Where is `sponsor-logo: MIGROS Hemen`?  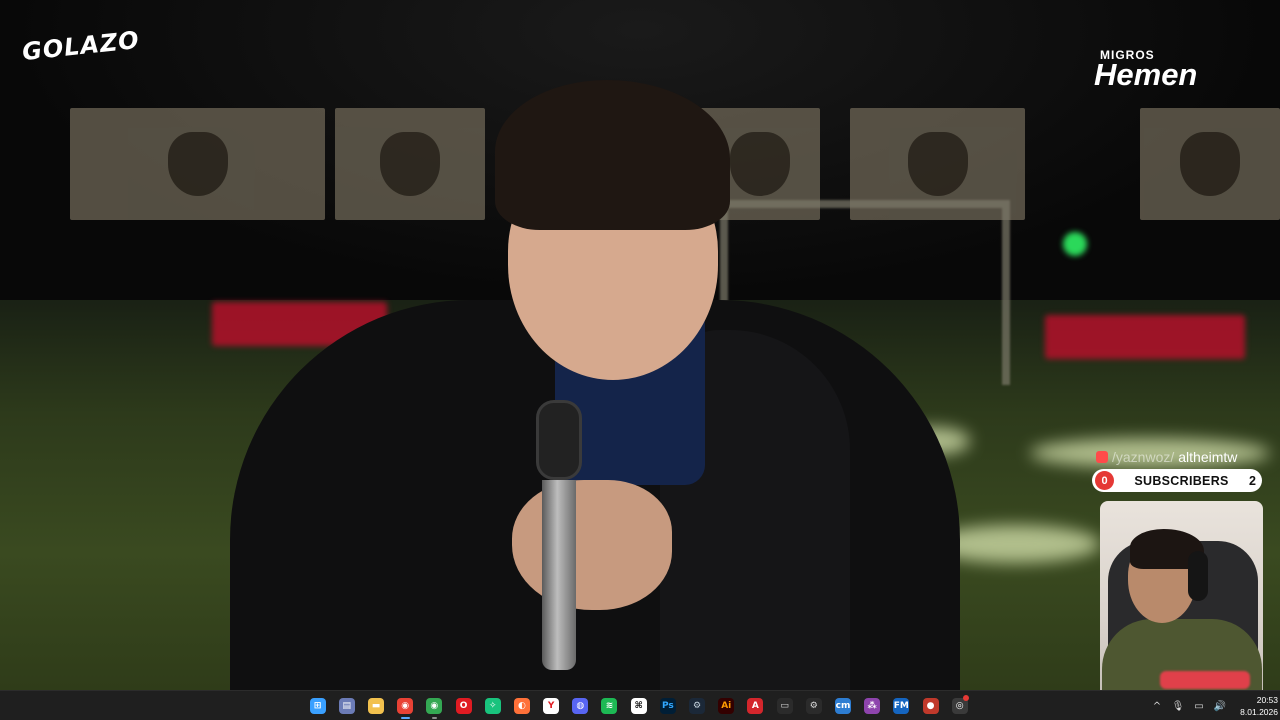
sponsor-logo: MIGROS Hemen is located at coordinates (1146, 70).